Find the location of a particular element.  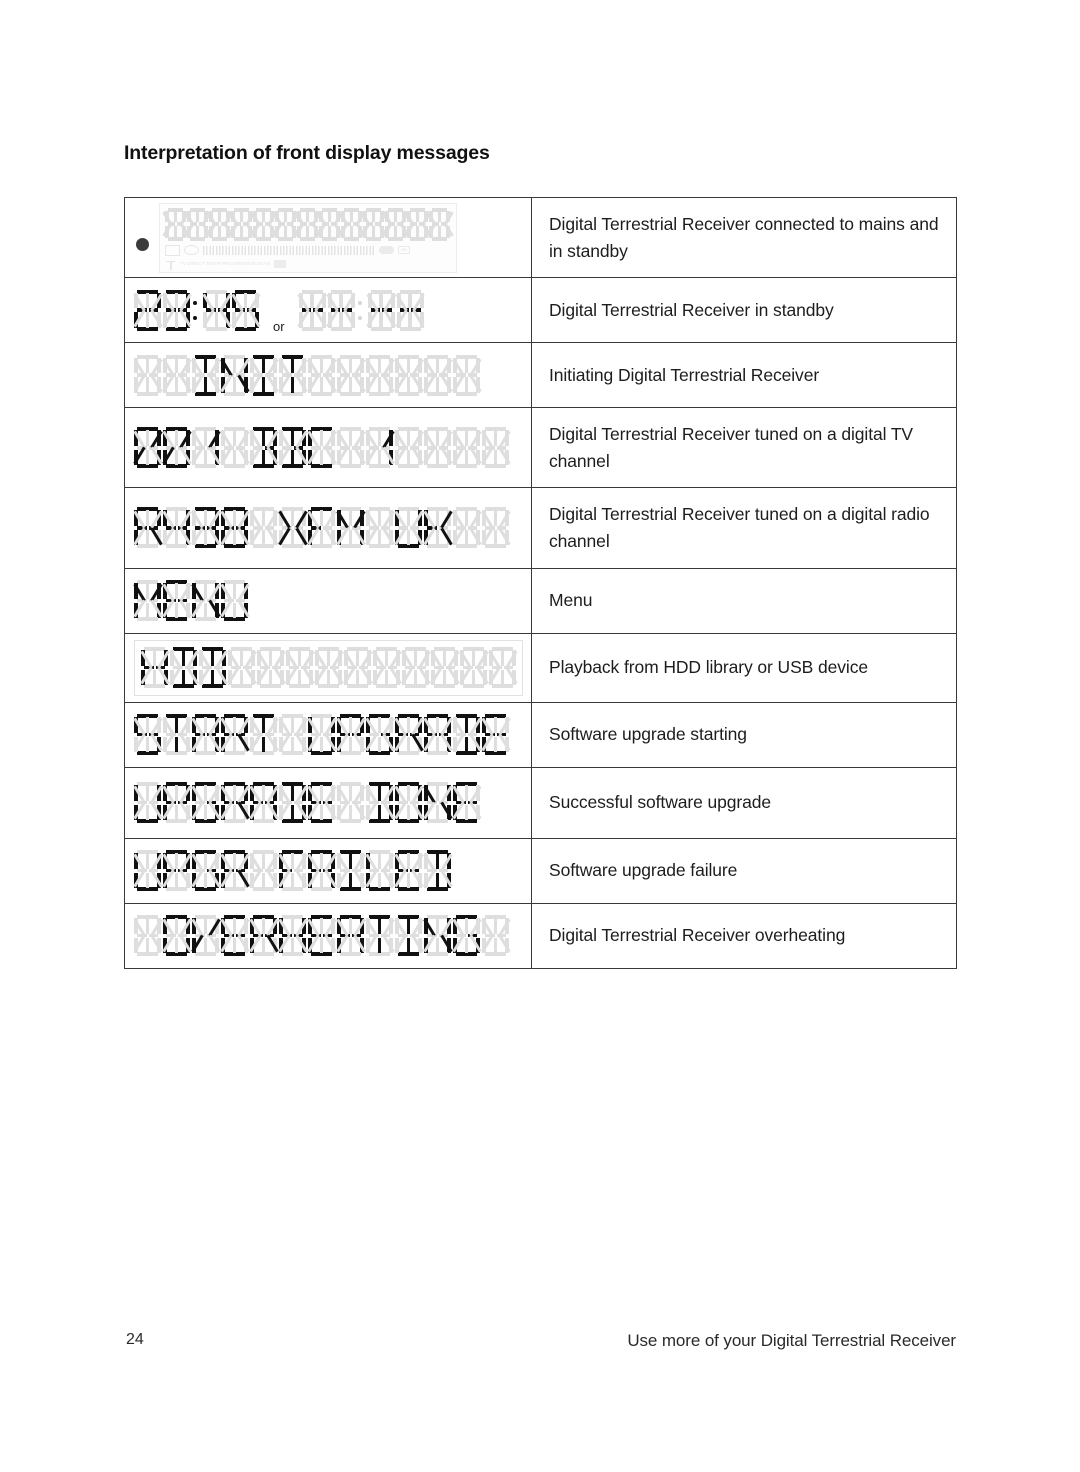

vfd-character-row is located at coordinates (307, 224).